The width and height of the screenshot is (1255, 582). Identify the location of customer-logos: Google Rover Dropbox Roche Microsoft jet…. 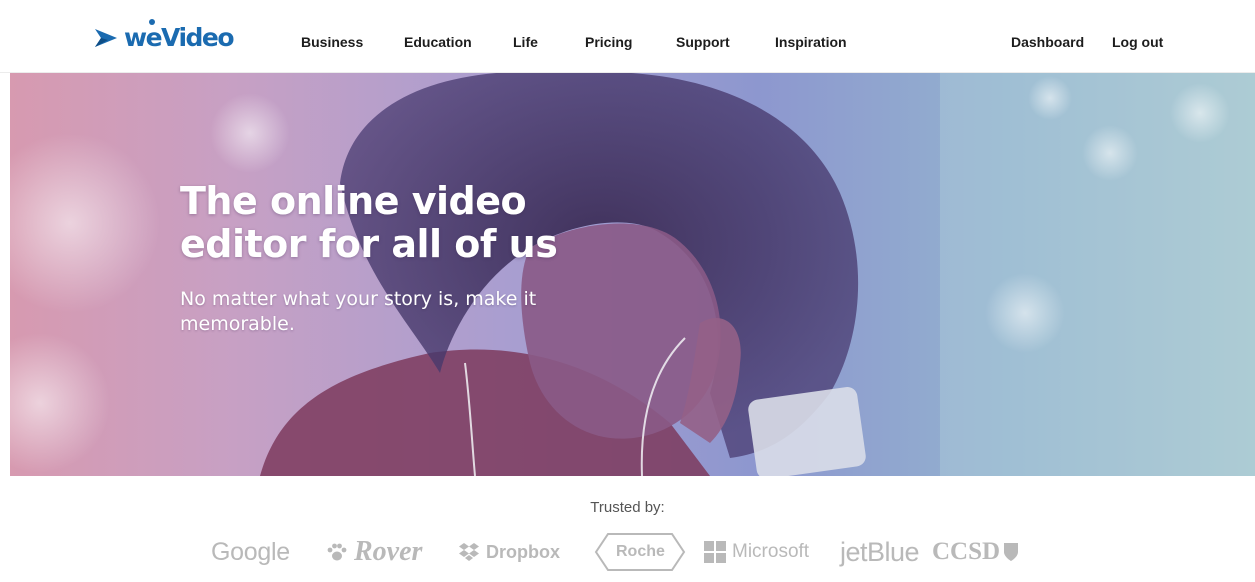
(627, 552).